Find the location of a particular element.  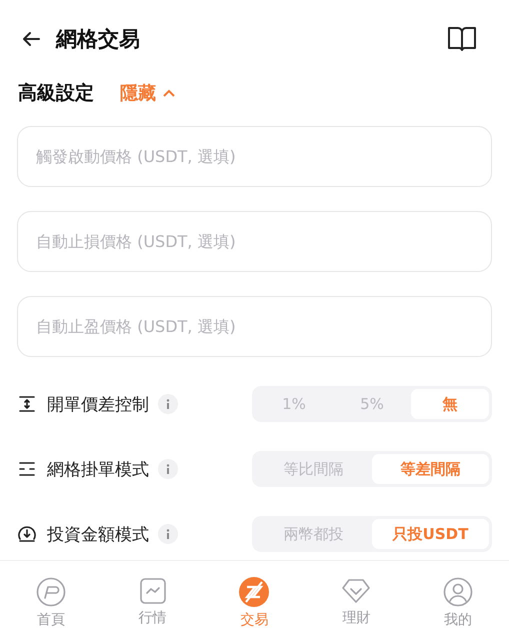

trade-logo-icon is located at coordinates (254, 592).